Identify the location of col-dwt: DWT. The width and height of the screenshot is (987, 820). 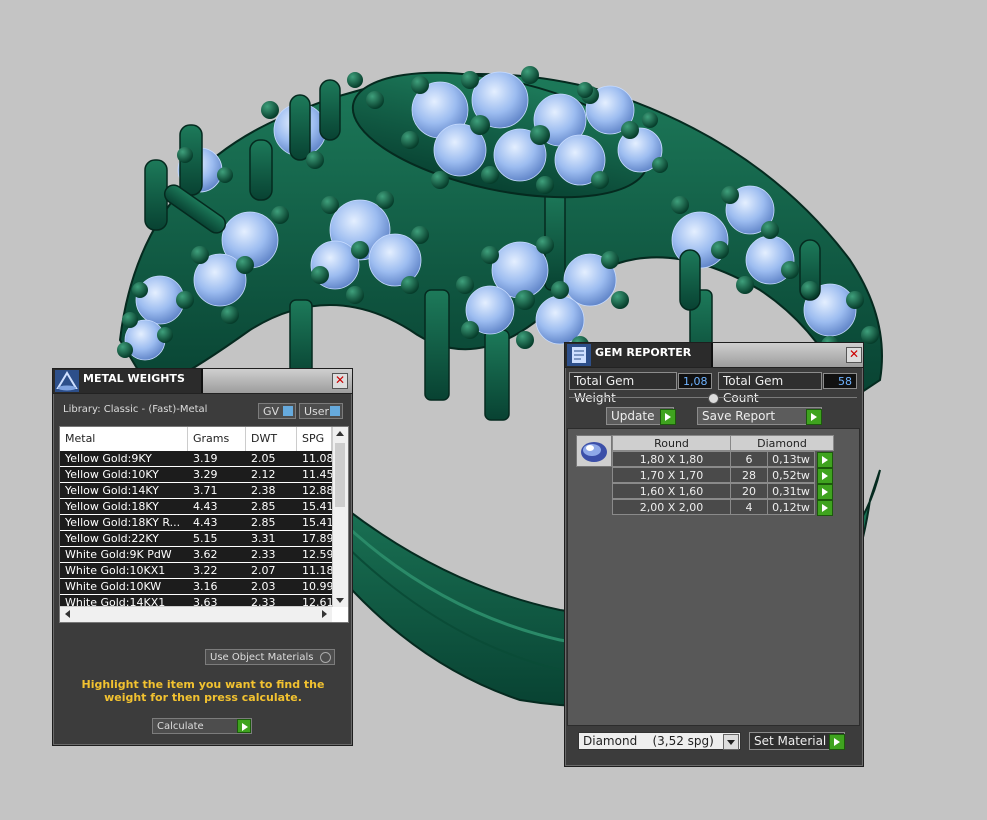
(271, 439).